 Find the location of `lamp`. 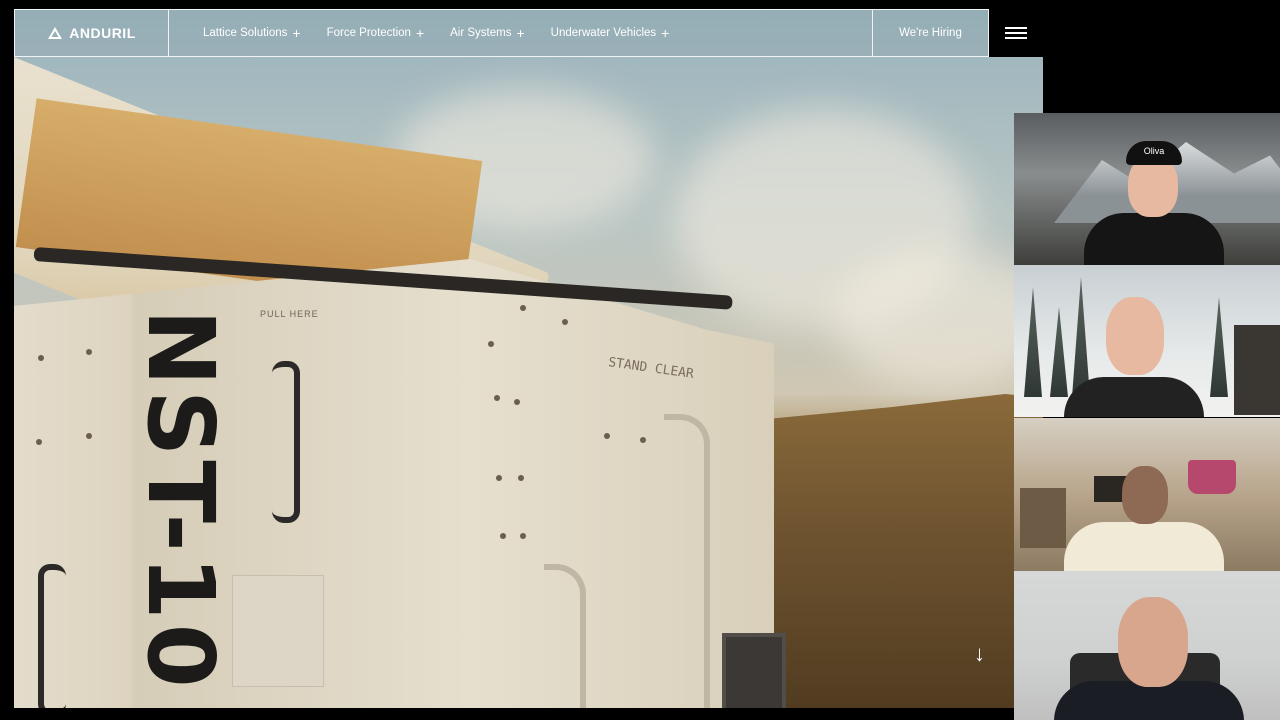

lamp is located at coordinates (1212, 477).